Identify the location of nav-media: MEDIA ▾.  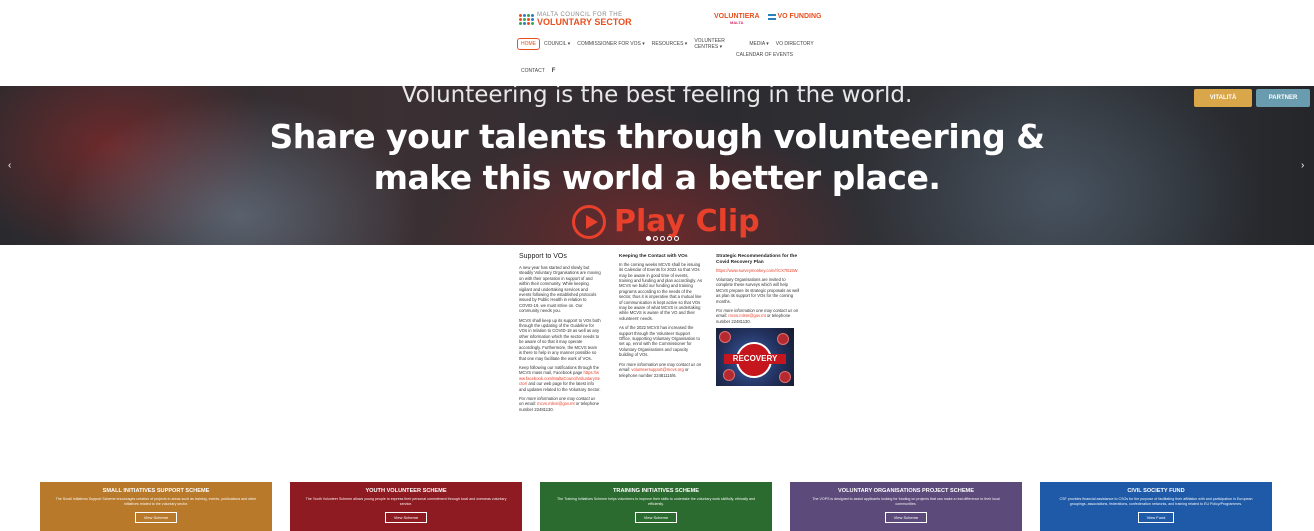
(758, 44).